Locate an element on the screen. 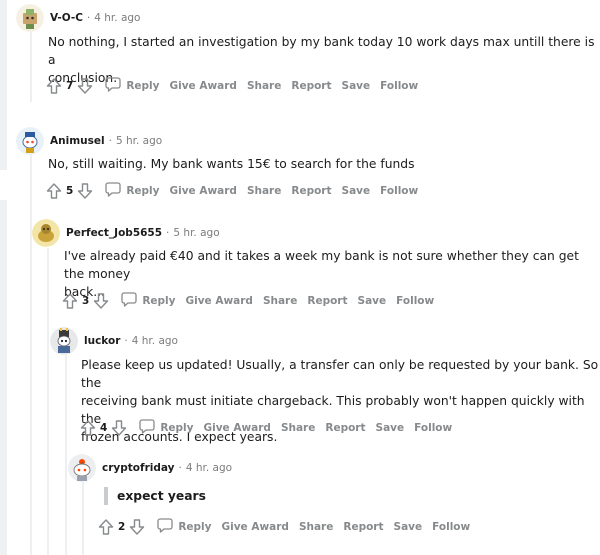 Image resolution: width=600 pixels, height=555 pixels. vote-count: 7 is located at coordinates (70, 86).